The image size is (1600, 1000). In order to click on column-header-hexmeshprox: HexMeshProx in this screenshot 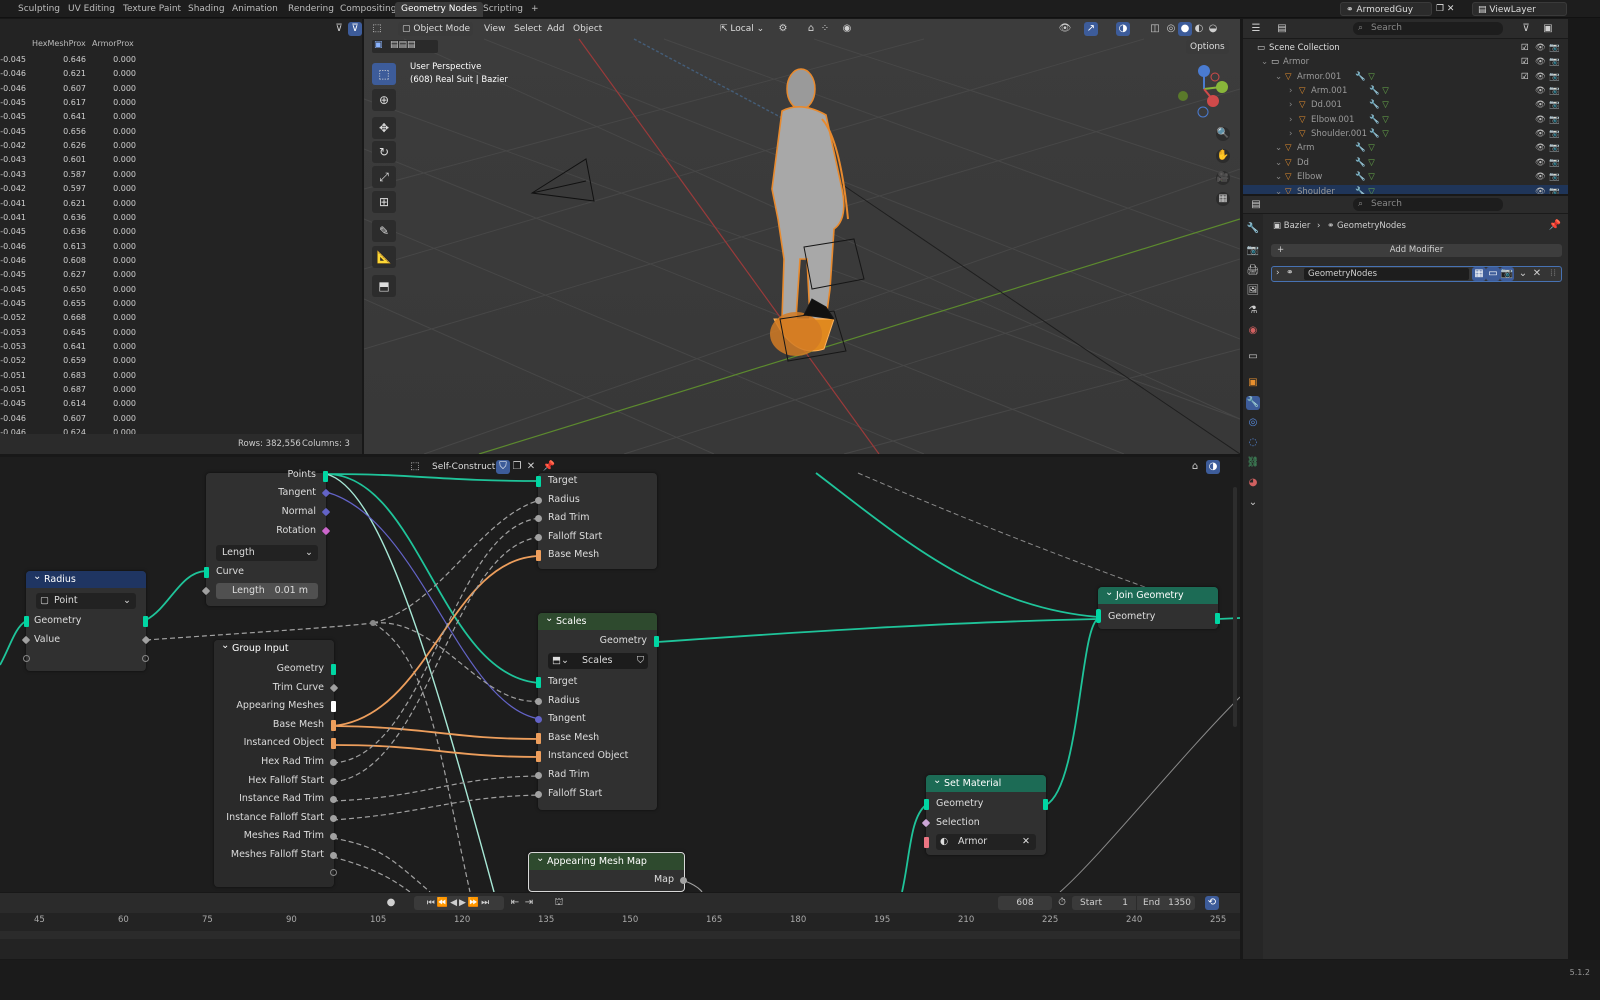, I will do `click(59, 43)`.